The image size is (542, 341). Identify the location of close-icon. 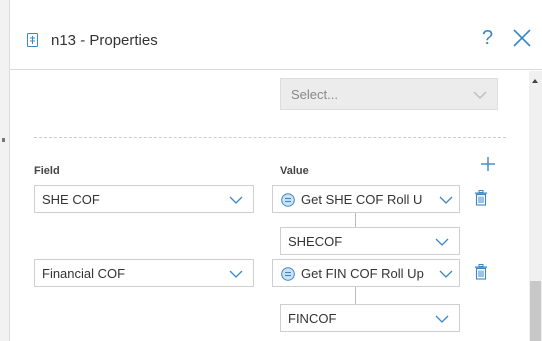
(522, 38).